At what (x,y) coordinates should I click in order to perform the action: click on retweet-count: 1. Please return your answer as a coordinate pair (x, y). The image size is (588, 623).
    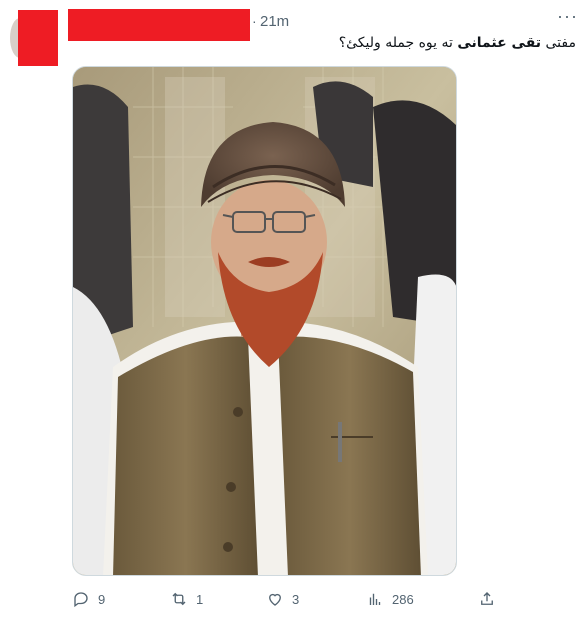
    Looking at the image, I should click on (200, 599).